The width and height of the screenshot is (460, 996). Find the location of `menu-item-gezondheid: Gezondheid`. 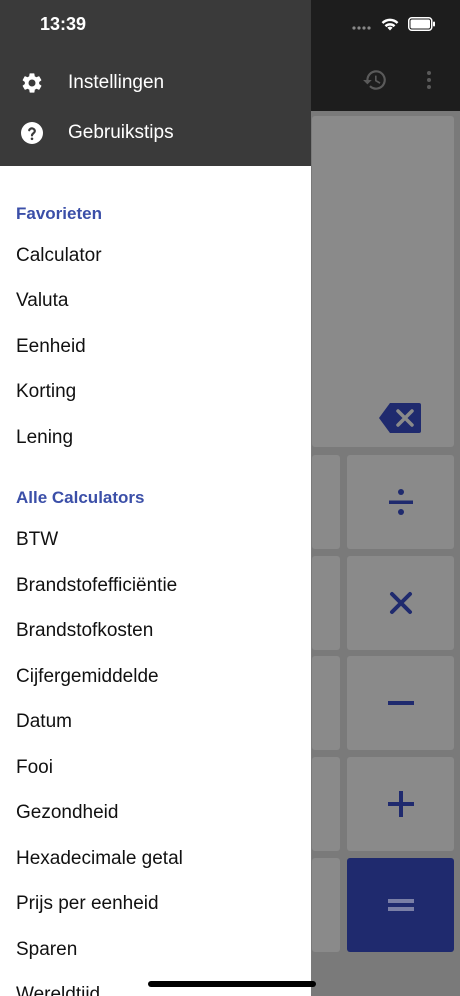

menu-item-gezondheid: Gezondheid is located at coordinates (67, 813).